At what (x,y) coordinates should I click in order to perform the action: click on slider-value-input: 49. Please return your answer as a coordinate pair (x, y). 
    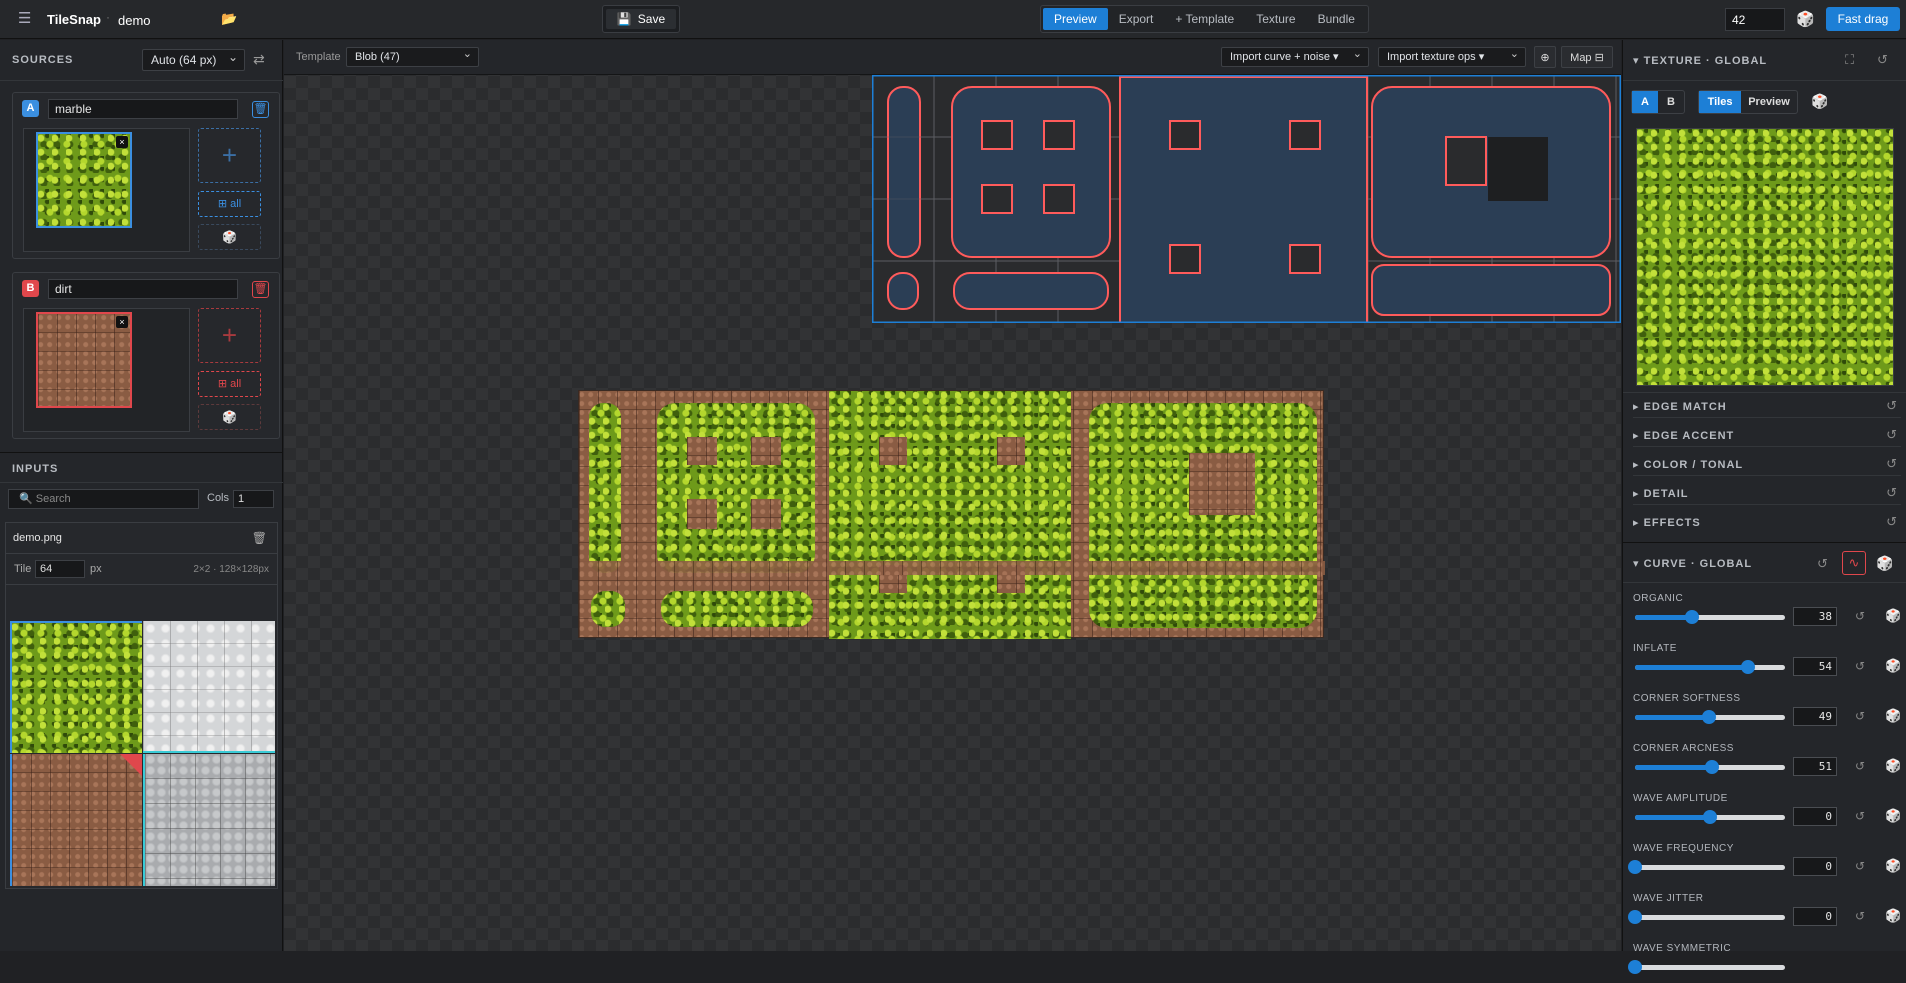
    Looking at the image, I should click on (1815, 716).